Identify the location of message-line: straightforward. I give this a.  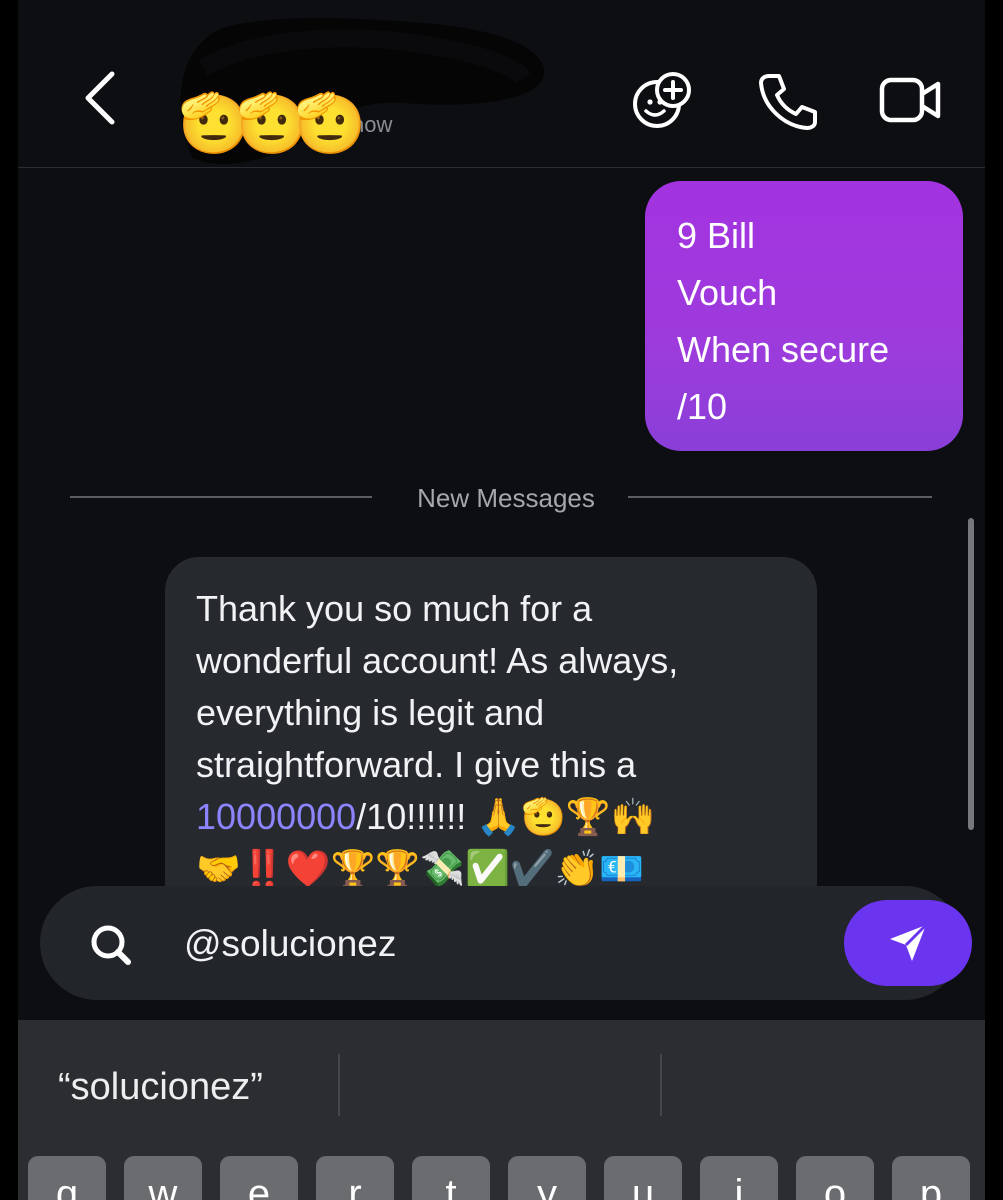
(416, 764).